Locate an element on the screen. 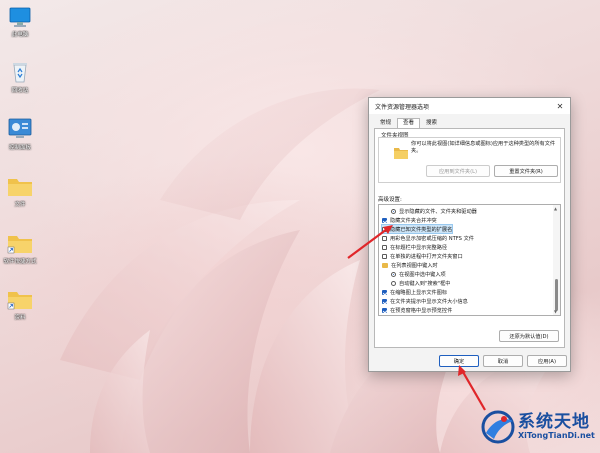 The height and width of the screenshot is (453, 600). watermark-subtitle: XiTongTianDi.net is located at coordinates (556, 435).